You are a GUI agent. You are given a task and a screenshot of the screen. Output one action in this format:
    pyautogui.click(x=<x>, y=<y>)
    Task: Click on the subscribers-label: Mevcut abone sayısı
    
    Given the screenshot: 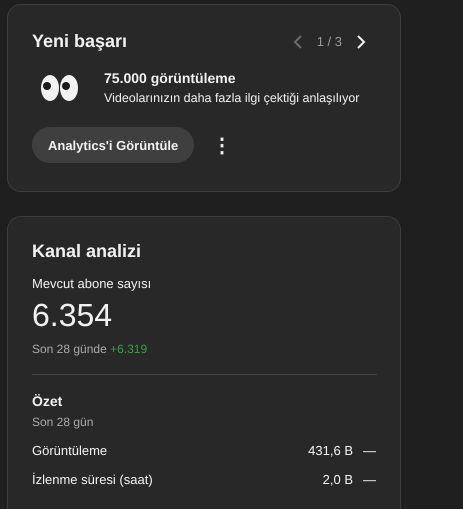 What is the action you would take?
    pyautogui.click(x=92, y=283)
    